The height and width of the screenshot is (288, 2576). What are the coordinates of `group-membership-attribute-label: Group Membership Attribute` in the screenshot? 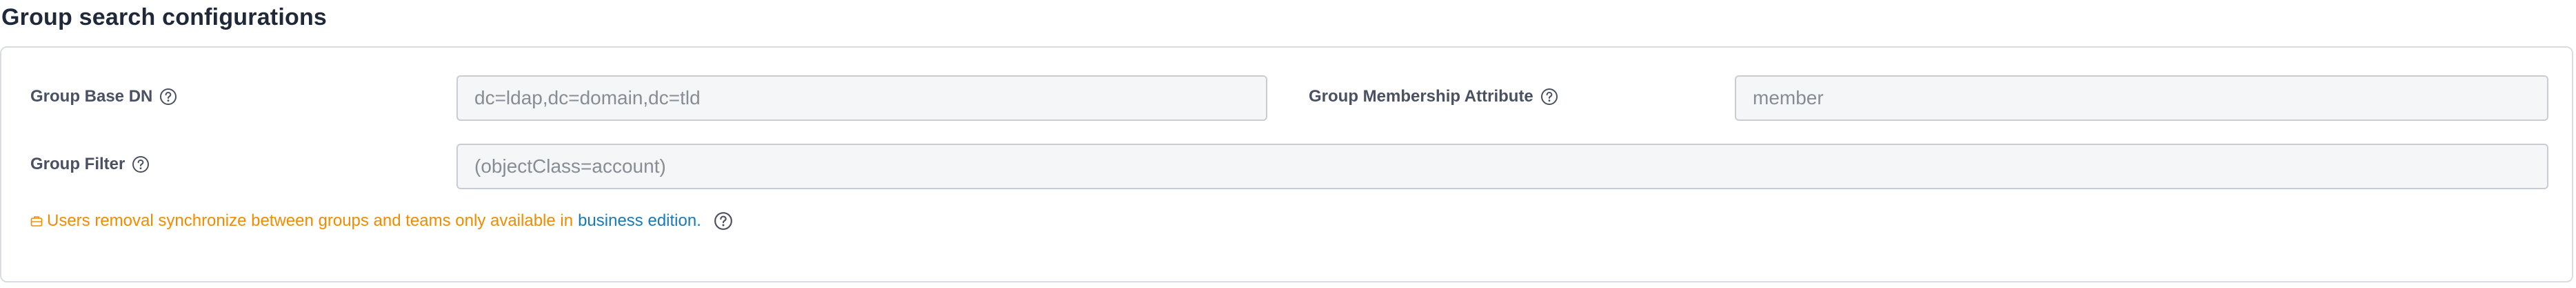 It's located at (1421, 97).